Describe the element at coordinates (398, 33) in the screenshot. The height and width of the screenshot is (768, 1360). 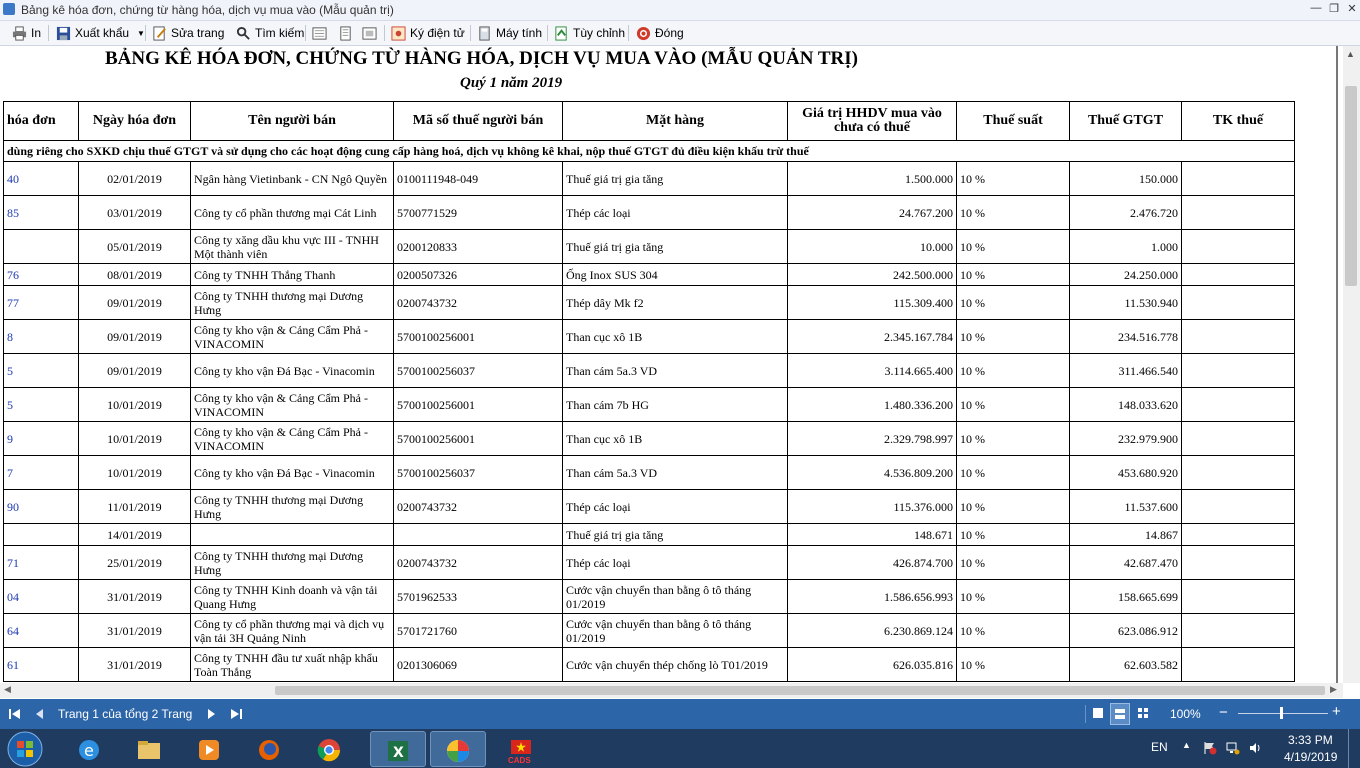
I see `digital-signature-icon` at that location.